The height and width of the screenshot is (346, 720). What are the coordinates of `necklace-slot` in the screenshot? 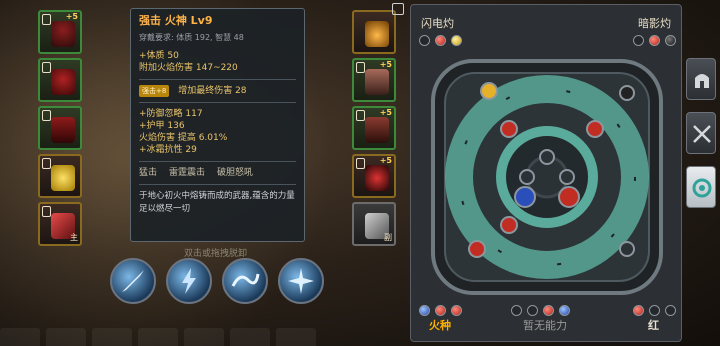 It's located at (374, 32).